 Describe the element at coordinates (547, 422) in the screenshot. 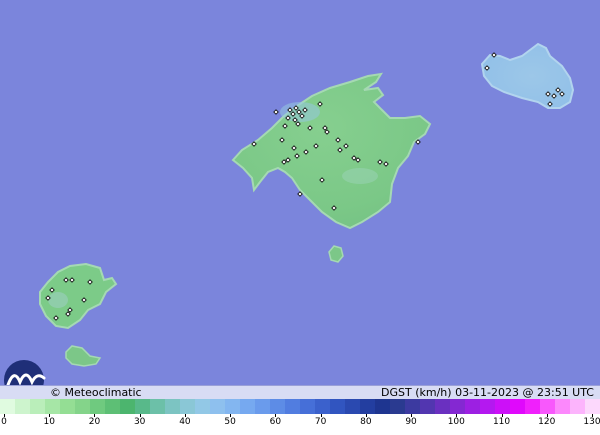

I see `color-scale-label: 120` at that location.